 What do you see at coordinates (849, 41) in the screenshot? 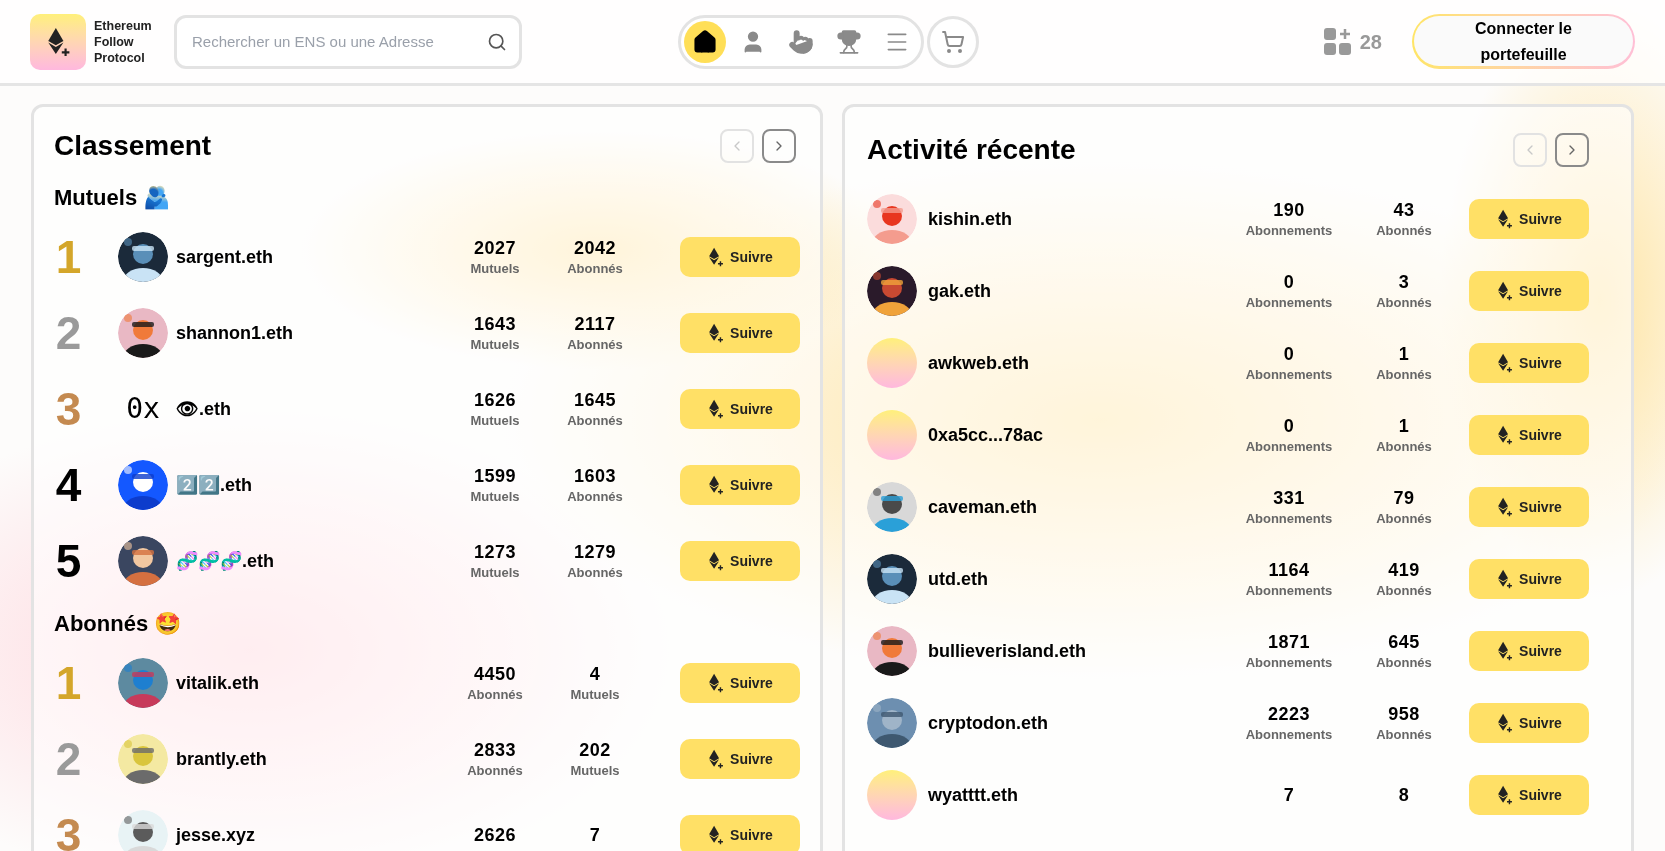
I see `trophy-icon` at bounding box center [849, 41].